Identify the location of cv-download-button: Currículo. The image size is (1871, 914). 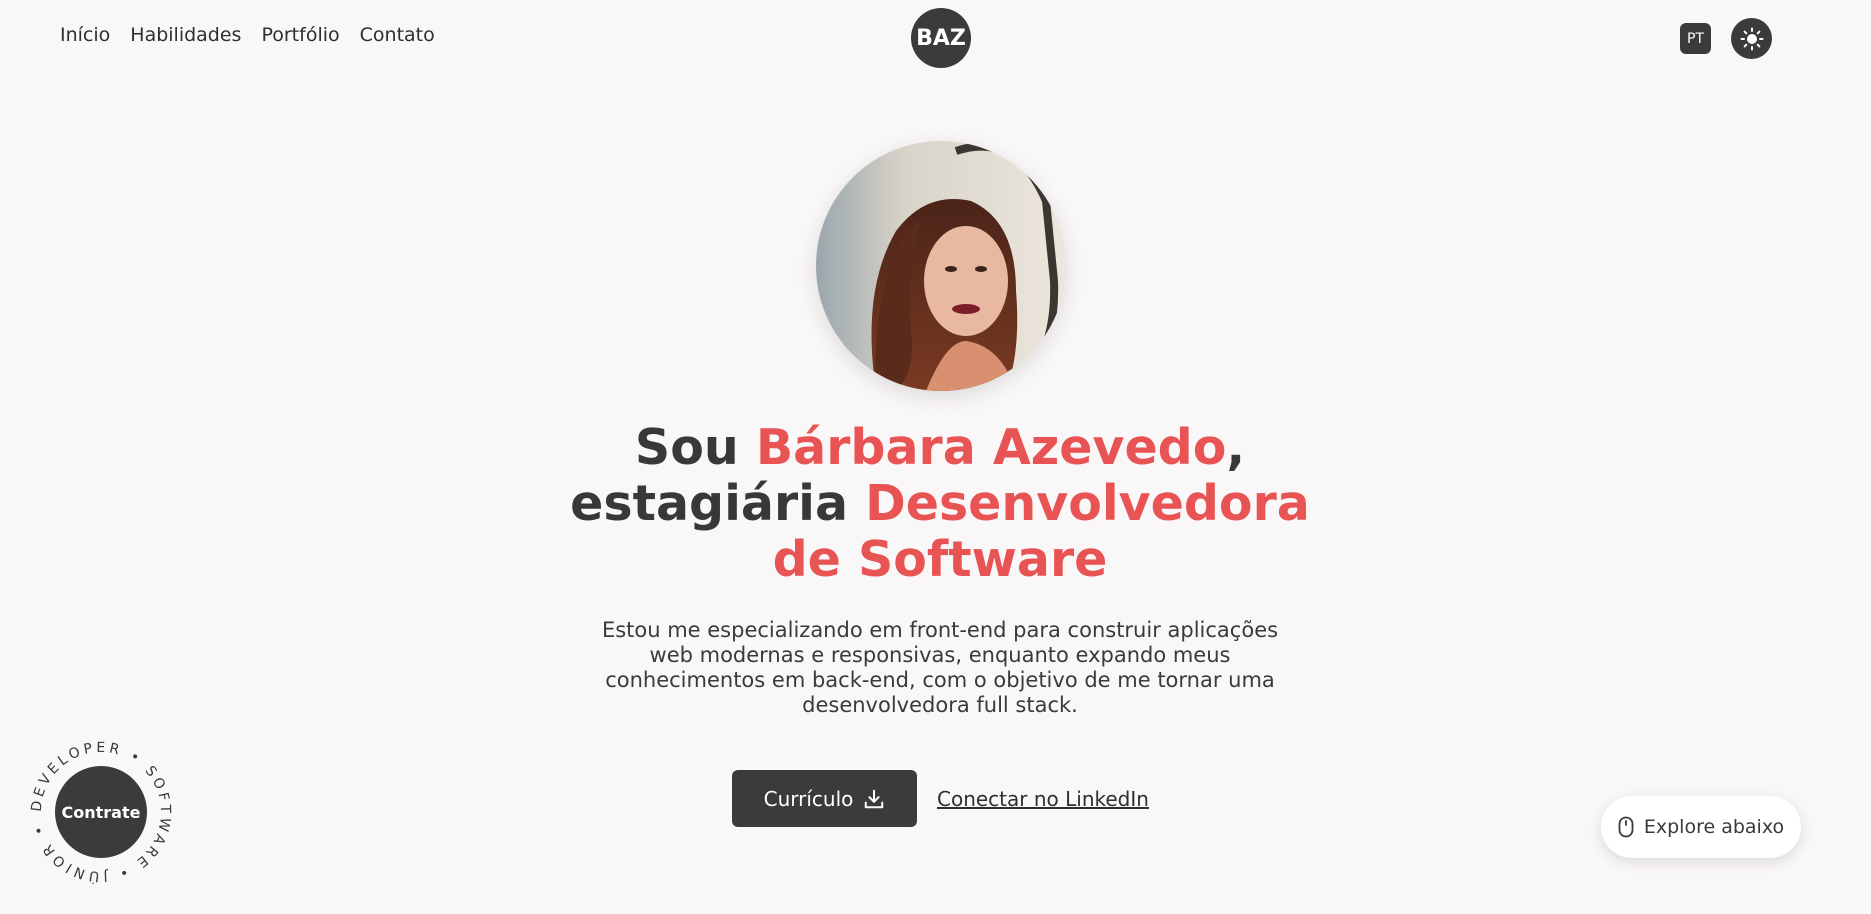
(824, 798).